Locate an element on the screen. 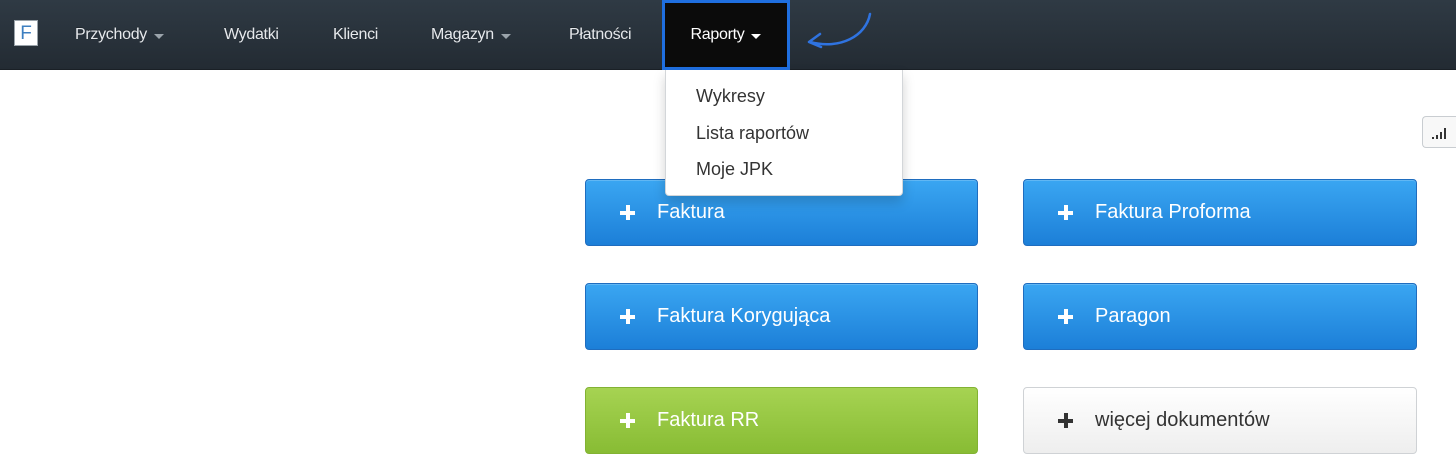  nav-item-magazyn: Magazyn is located at coordinates (471, 35).